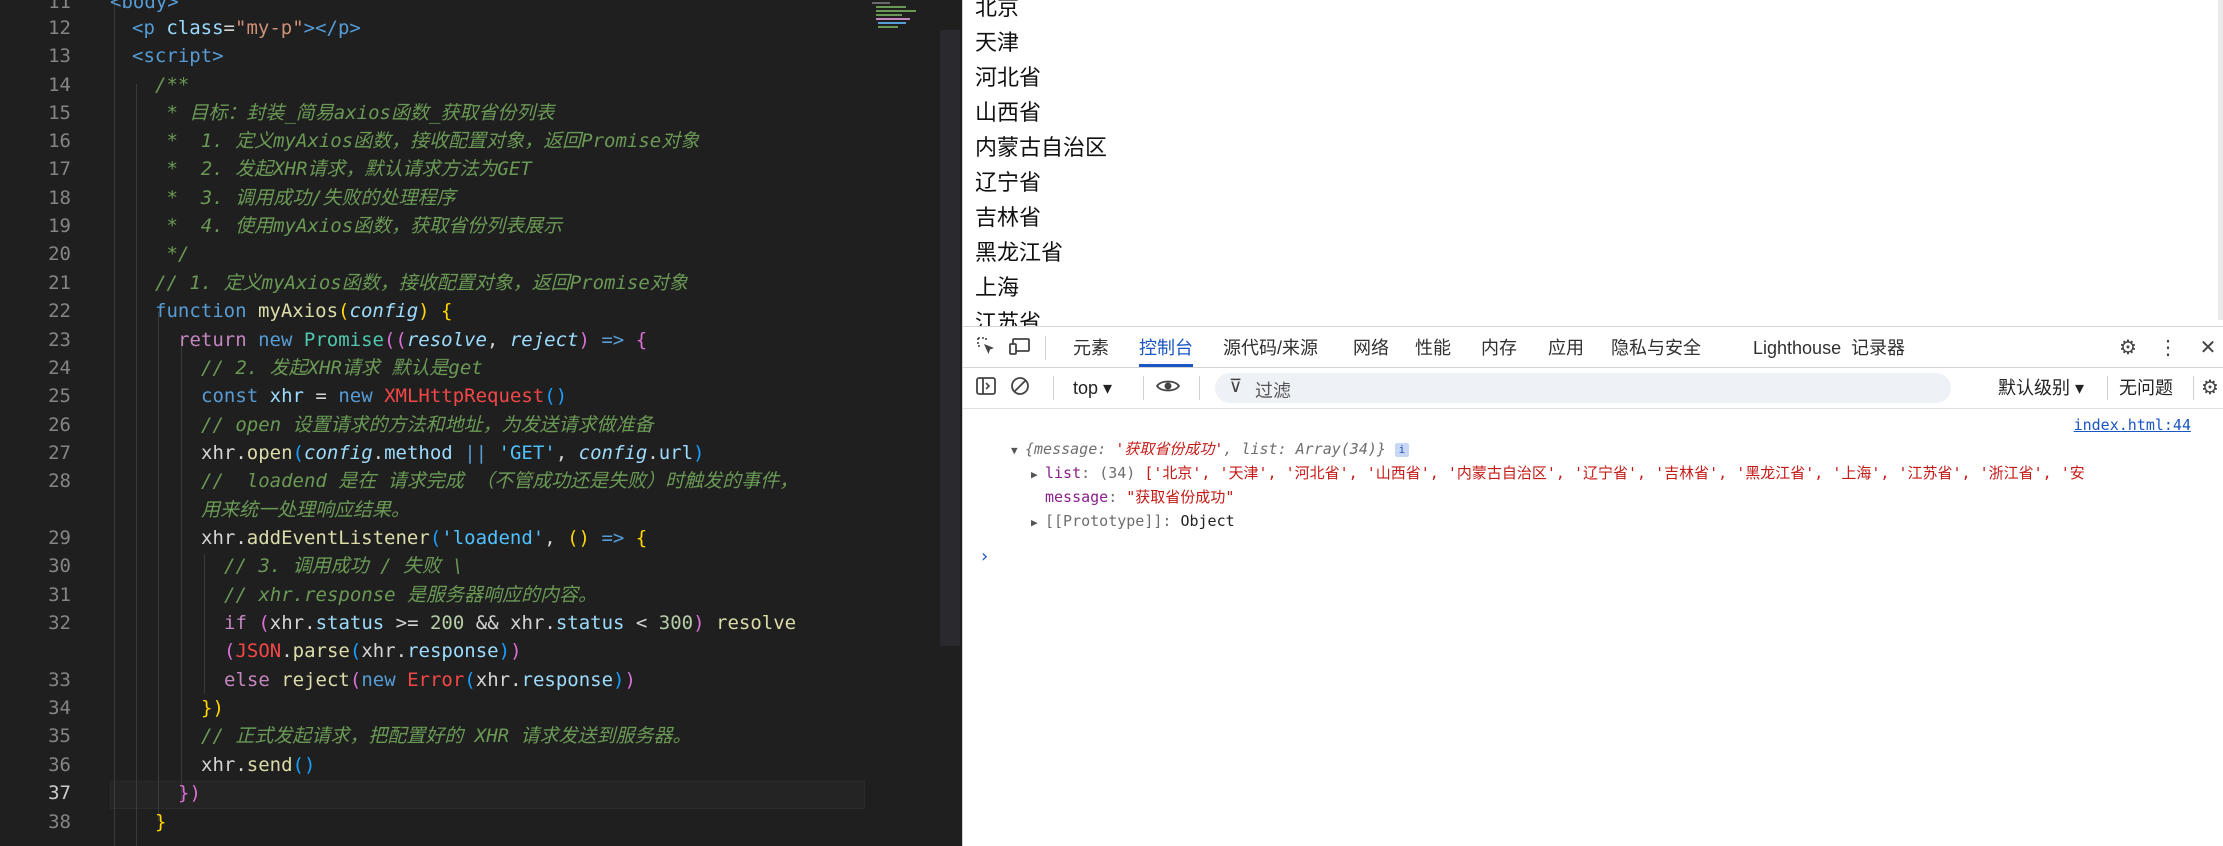  What do you see at coordinates (59, 85) in the screenshot?
I see `line-number: 14` at bounding box center [59, 85].